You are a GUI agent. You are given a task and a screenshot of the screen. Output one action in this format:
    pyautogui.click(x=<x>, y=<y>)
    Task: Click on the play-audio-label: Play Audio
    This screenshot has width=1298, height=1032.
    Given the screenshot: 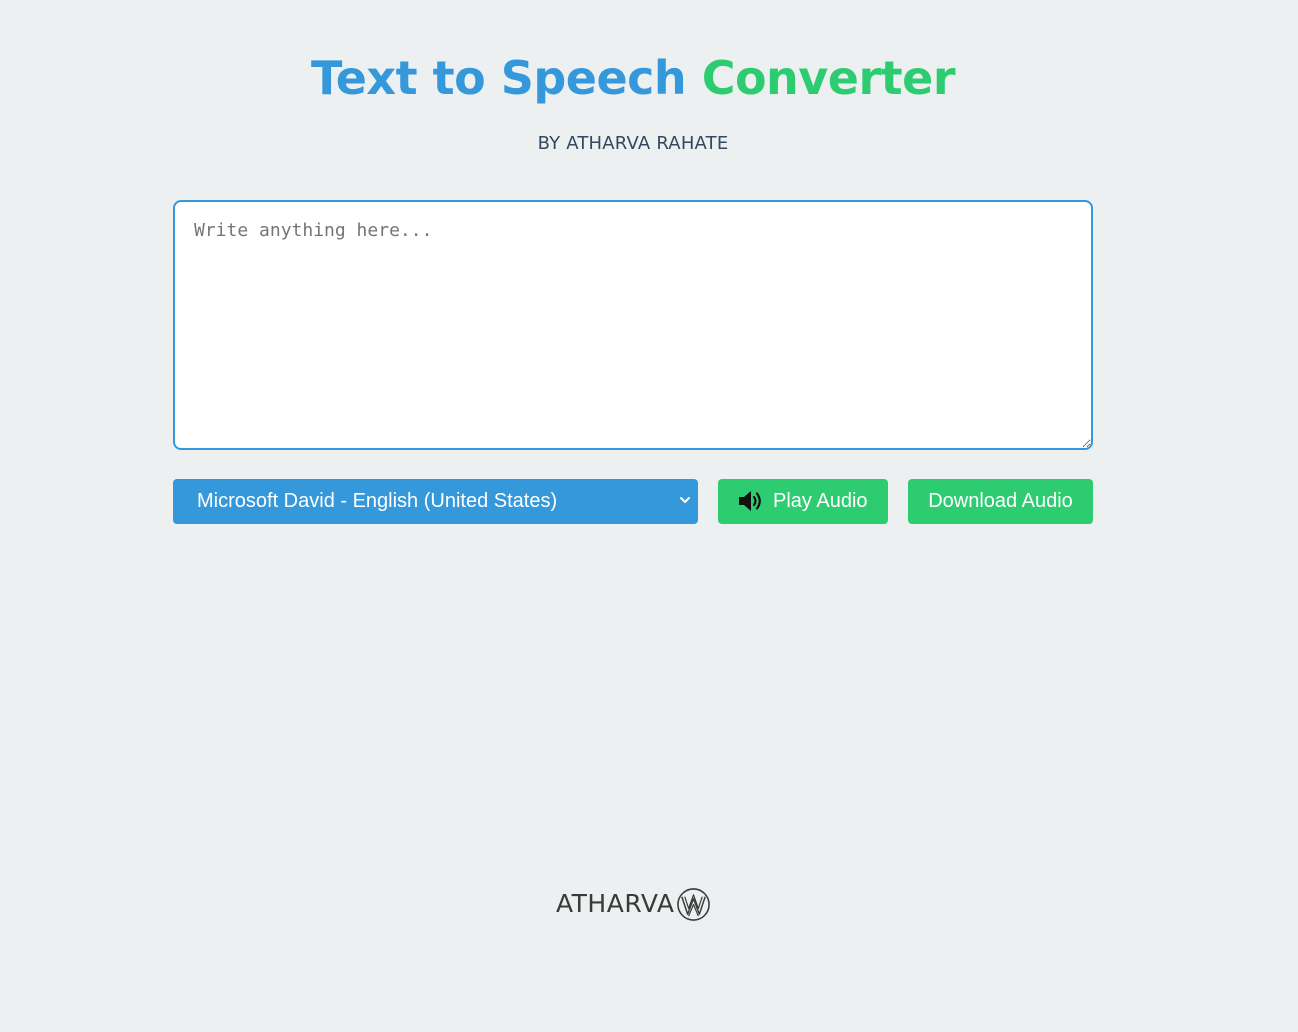 What is the action you would take?
    pyautogui.click(x=820, y=501)
    